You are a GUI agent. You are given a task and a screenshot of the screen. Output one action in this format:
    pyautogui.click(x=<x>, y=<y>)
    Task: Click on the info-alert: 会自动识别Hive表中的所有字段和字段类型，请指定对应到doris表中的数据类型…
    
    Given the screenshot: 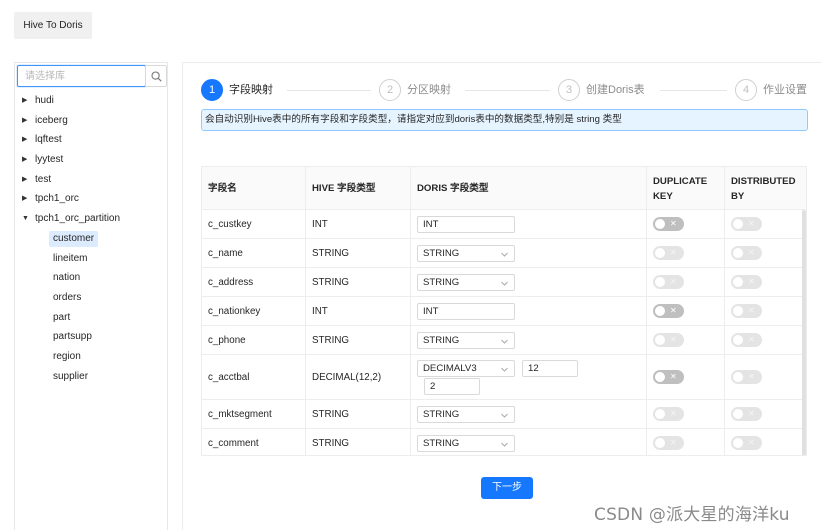 What is the action you would take?
    pyautogui.click(x=504, y=120)
    